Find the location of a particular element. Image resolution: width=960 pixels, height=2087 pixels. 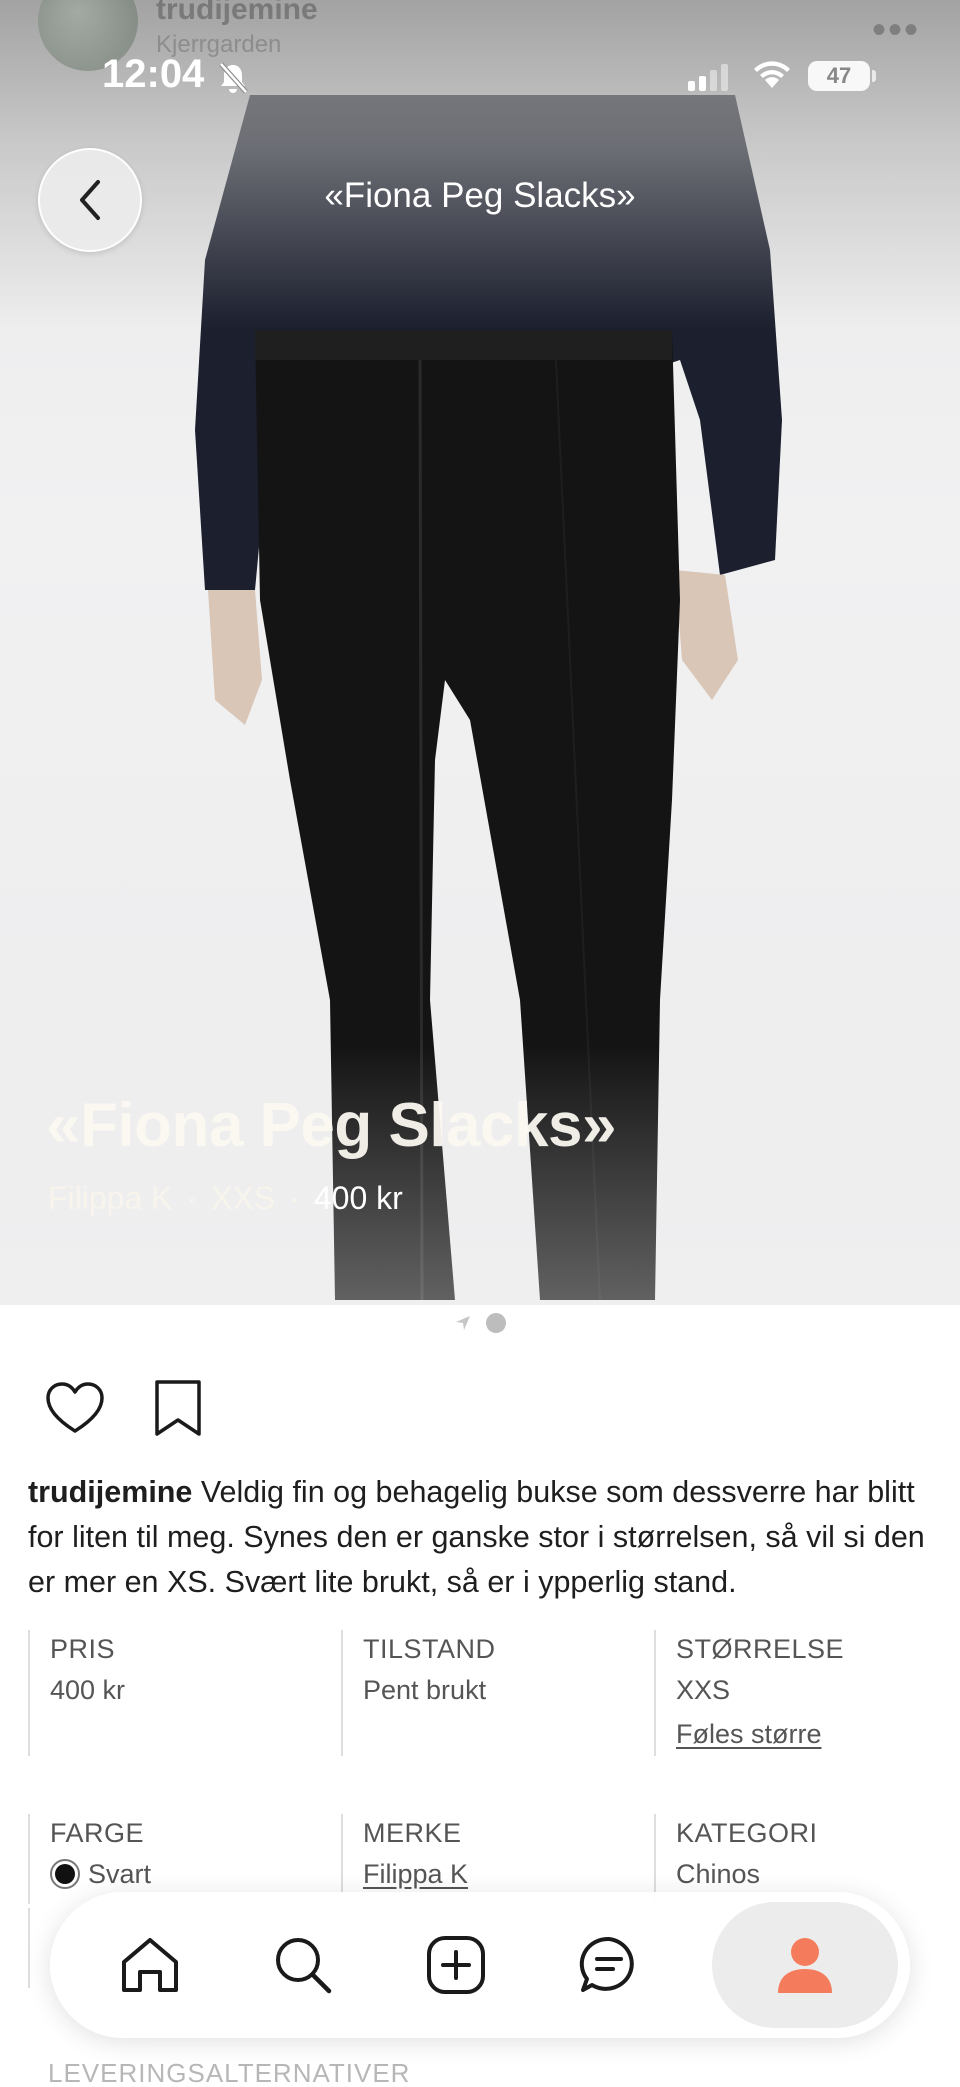

bookmark-icon is located at coordinates (178, 1408).